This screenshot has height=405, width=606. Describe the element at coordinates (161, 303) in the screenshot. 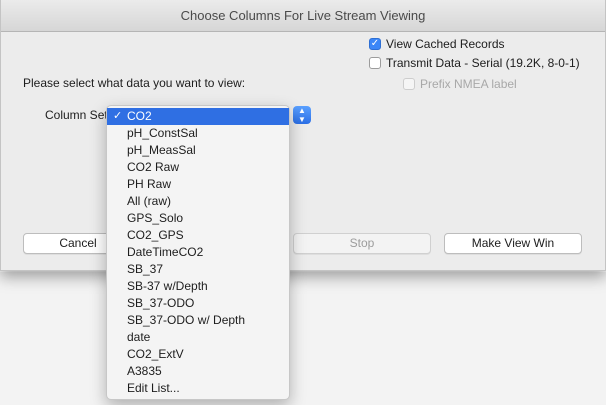

I see `column-set-option-label: SB_37-ODO` at that location.